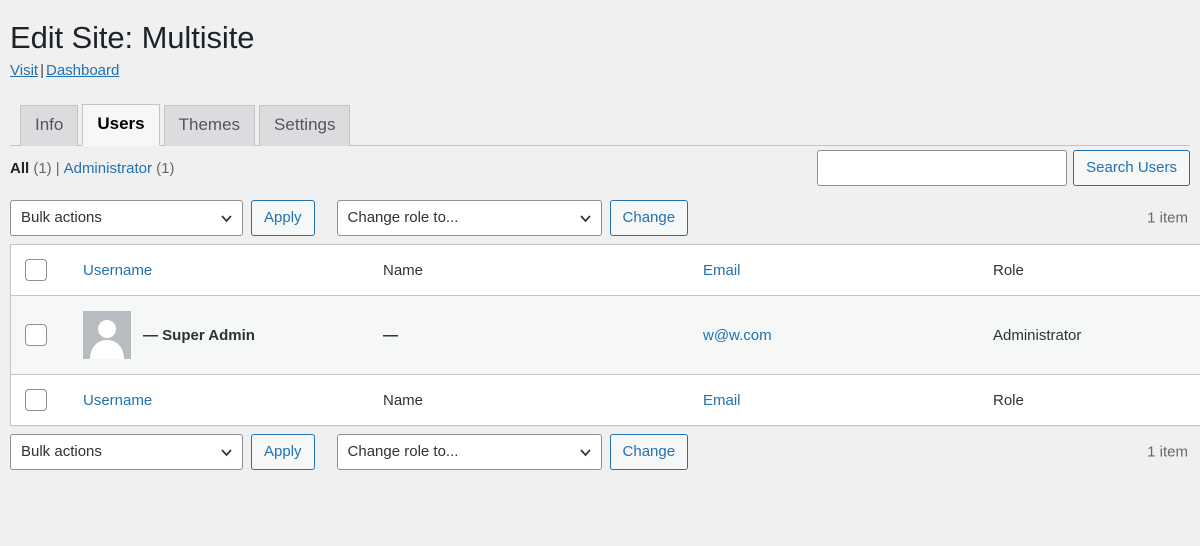 This screenshot has width=1200, height=546. I want to click on status-filter-links: All (1) | Administrator (1), so click(92, 168).